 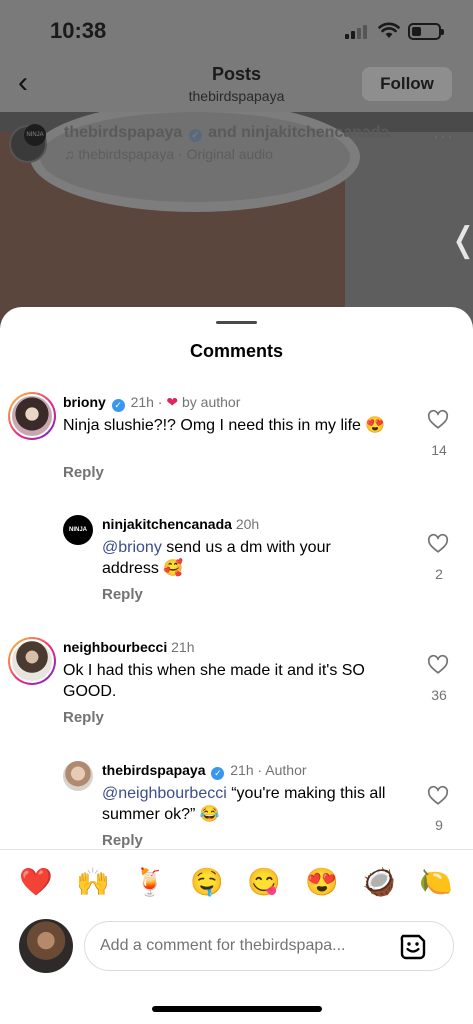 What do you see at coordinates (236, 849) in the screenshot?
I see `divider` at bounding box center [236, 849].